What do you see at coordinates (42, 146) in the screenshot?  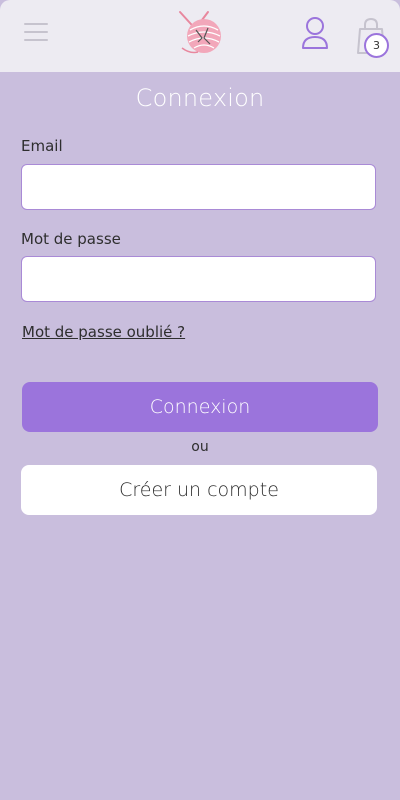 I see `email-label: Email` at bounding box center [42, 146].